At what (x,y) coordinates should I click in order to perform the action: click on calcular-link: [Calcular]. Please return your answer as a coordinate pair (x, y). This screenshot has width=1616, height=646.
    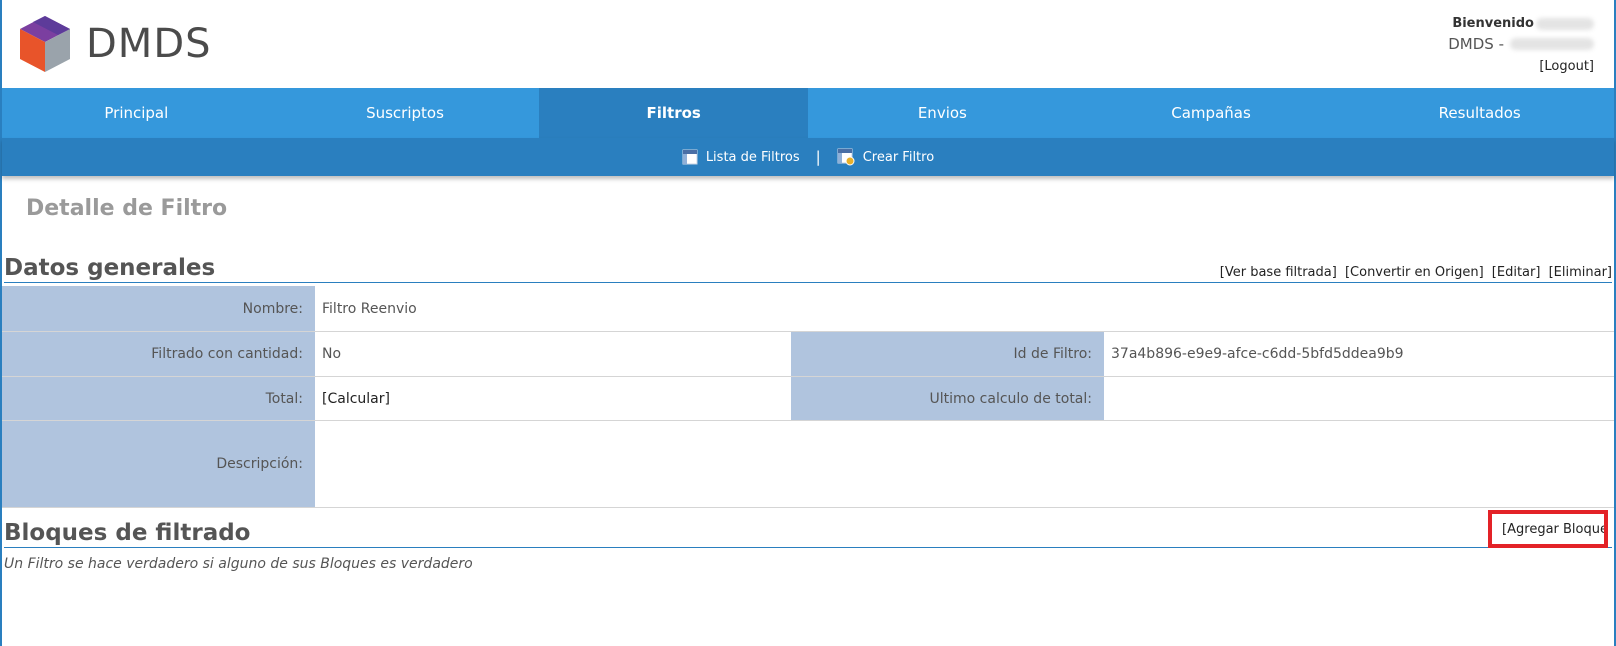
    Looking at the image, I should click on (356, 399).